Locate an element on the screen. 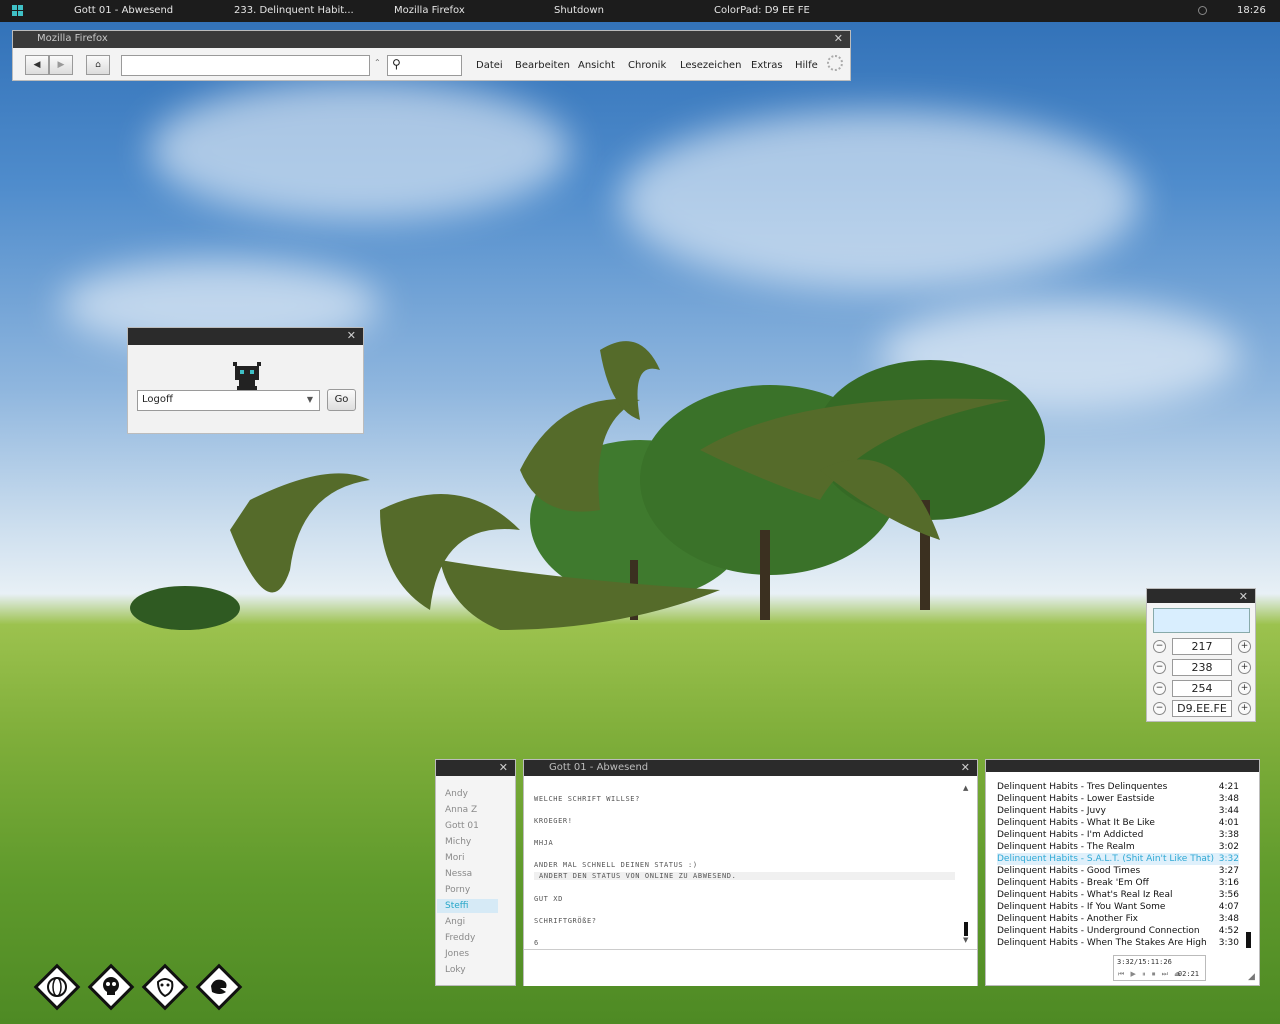 The height and width of the screenshot is (1024, 1280). track-row: Delinquent Habits - Break 'Em Off 3:16 is located at coordinates (1118, 883).